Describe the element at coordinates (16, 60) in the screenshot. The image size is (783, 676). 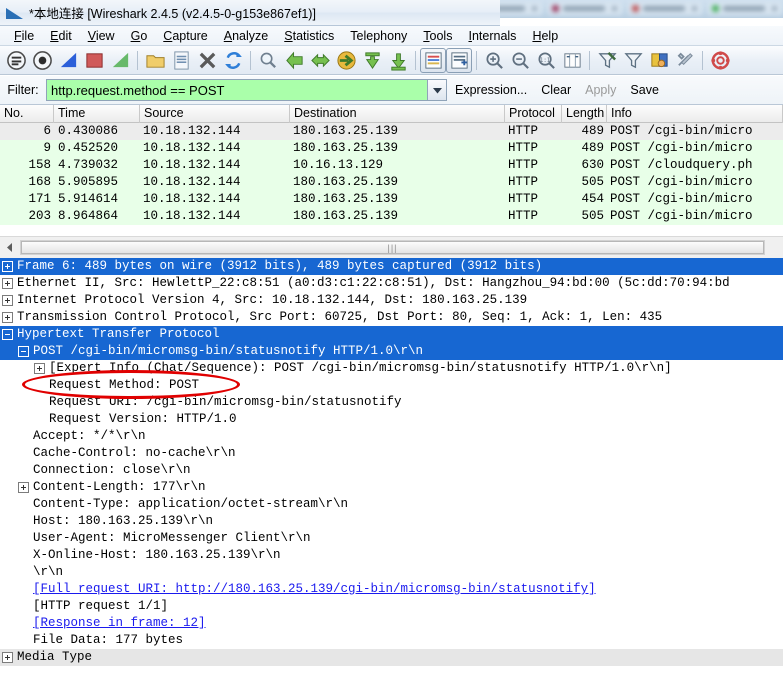
I see `interfaces-icon` at that location.